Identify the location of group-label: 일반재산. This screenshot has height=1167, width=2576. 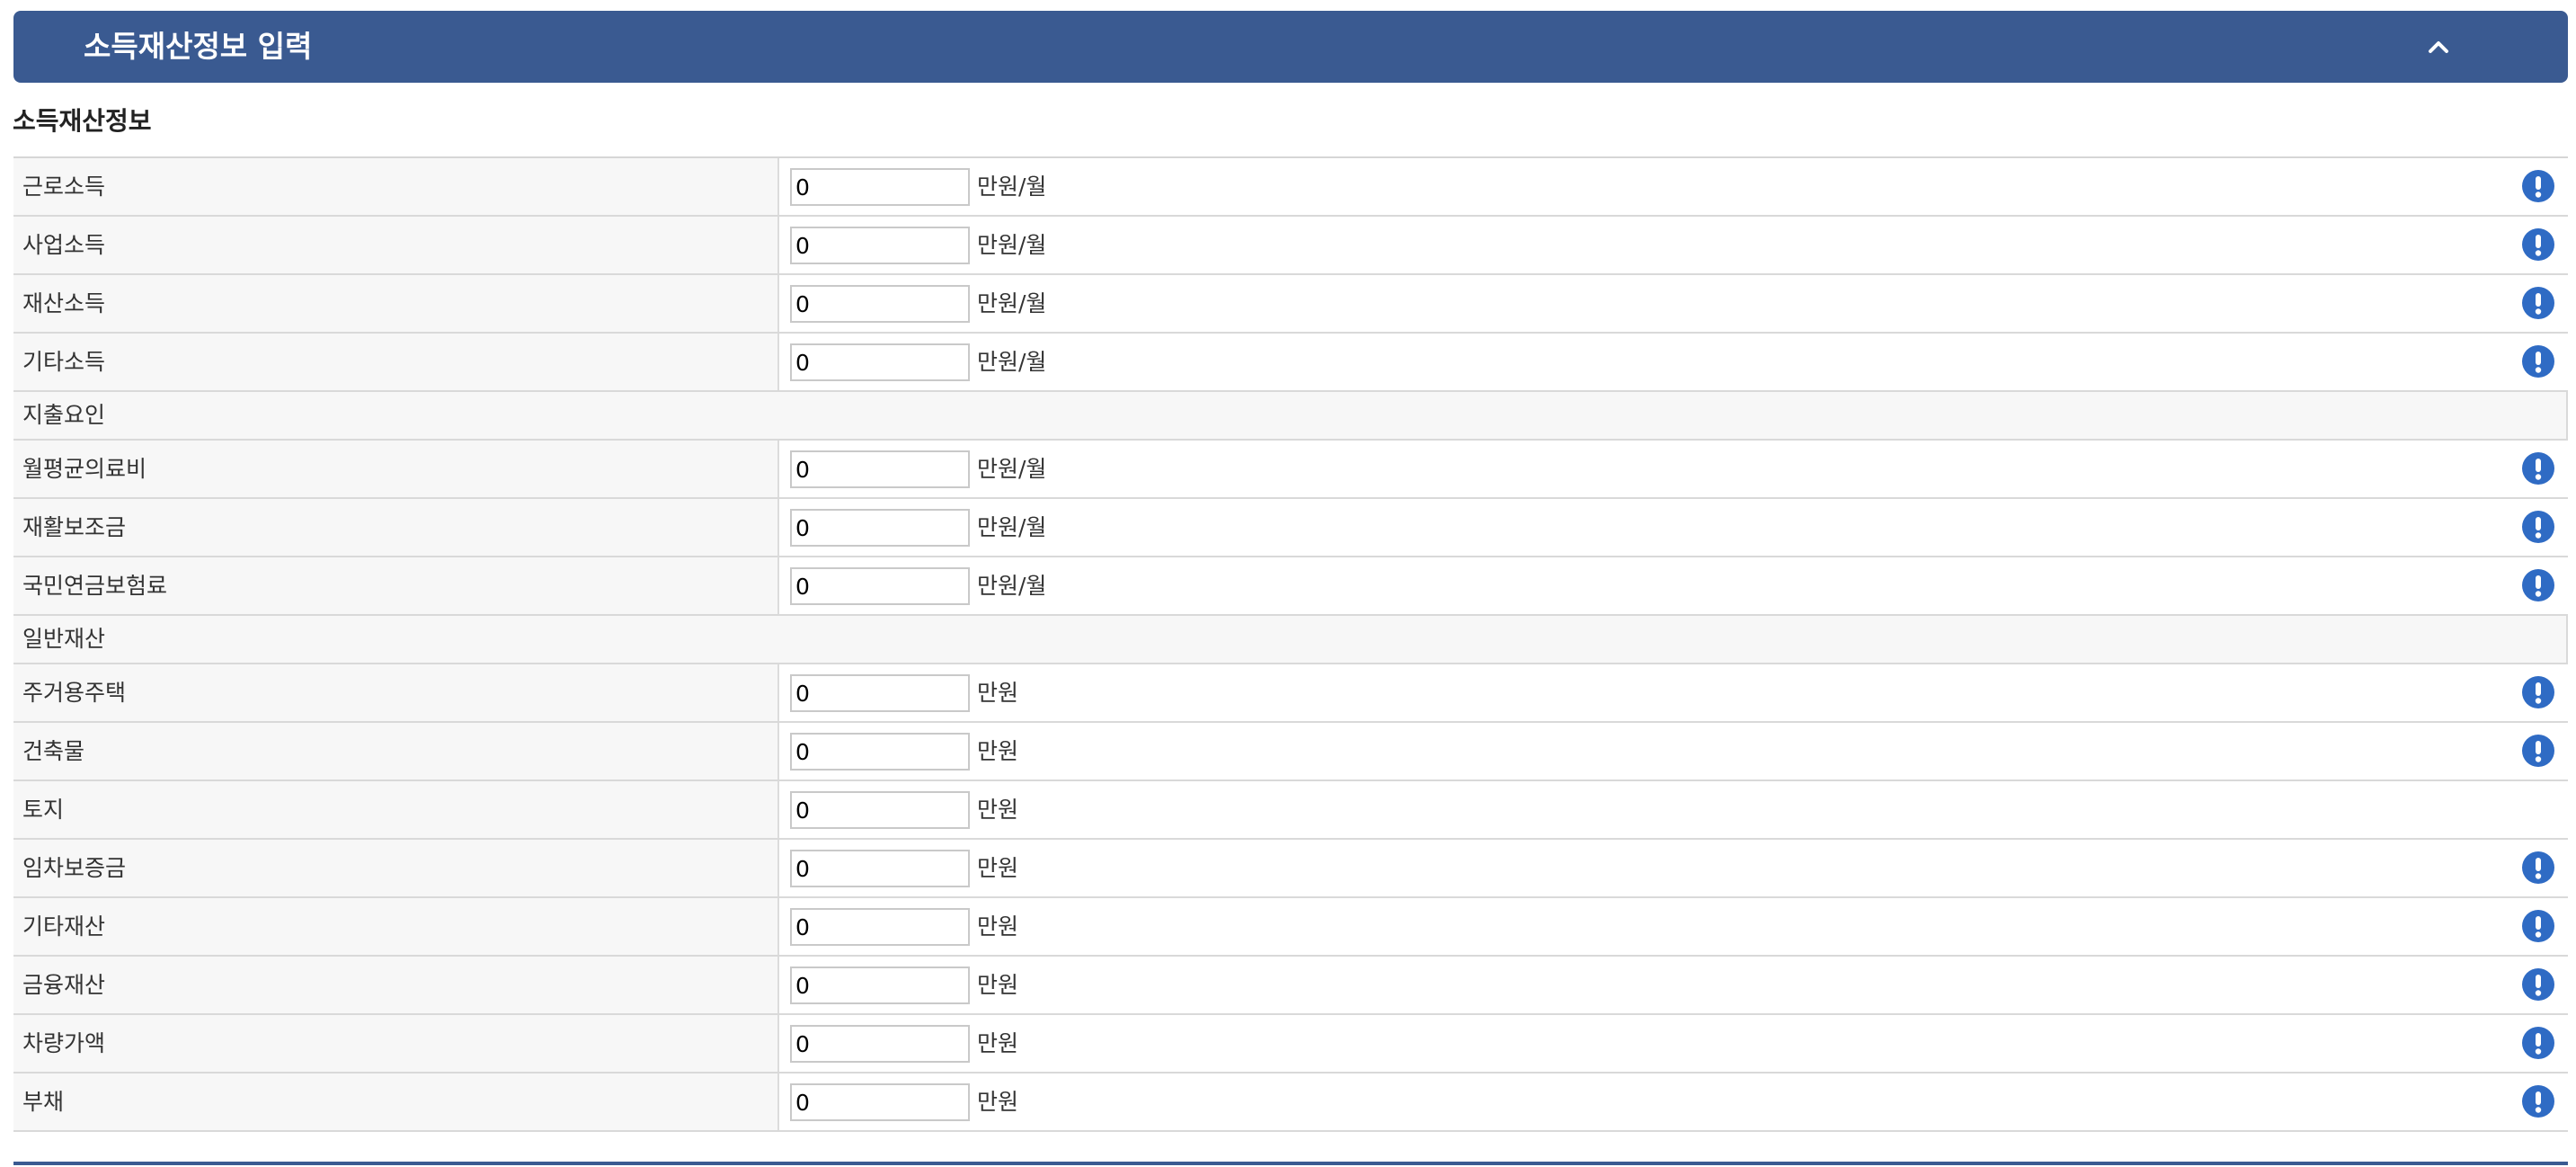
(64, 639).